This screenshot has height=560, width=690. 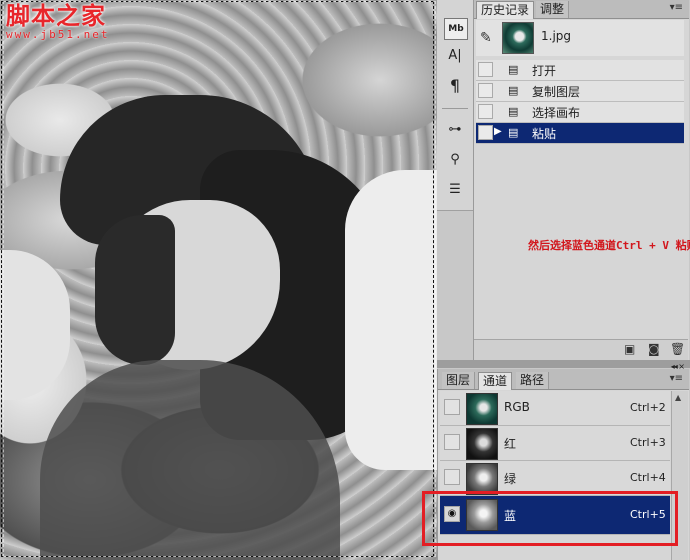 What do you see at coordinates (580, 133) in the screenshot?
I see `history-item-active: ▶ ▤ 粘贴` at bounding box center [580, 133].